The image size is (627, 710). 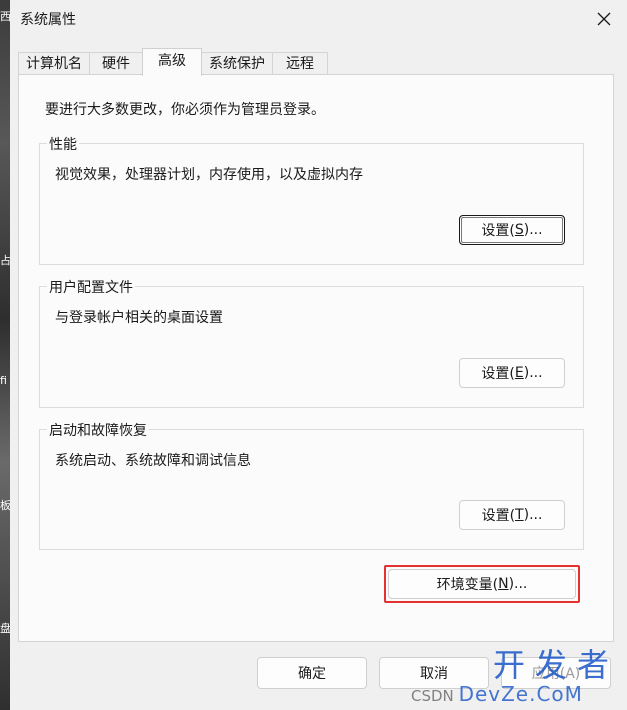 What do you see at coordinates (300, 63) in the screenshot?
I see `tab-remote: 远程` at bounding box center [300, 63].